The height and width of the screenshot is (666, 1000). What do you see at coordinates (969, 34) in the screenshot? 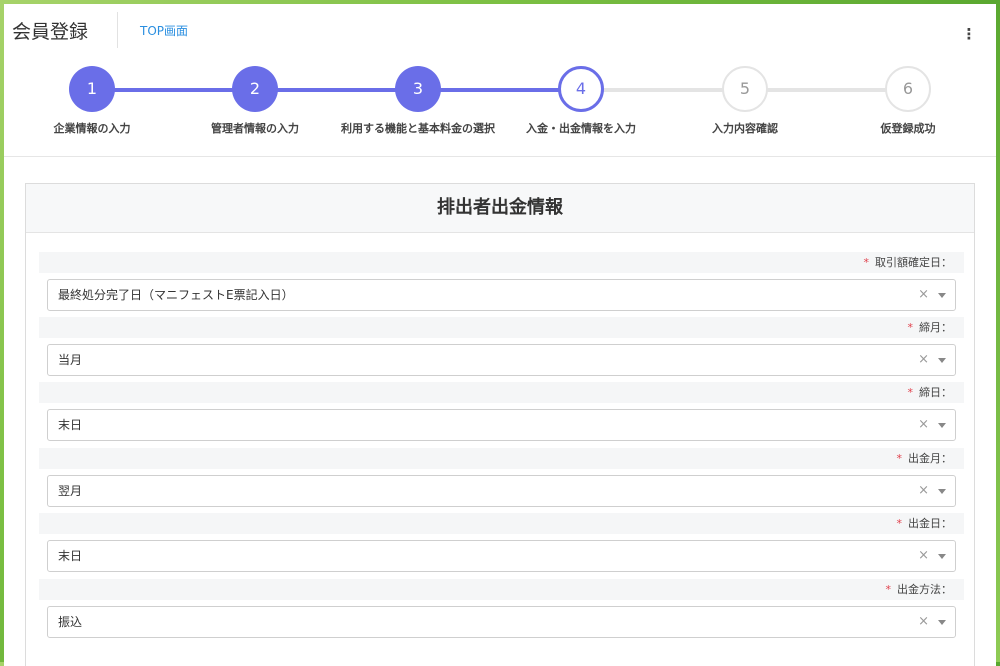
I see `more-menu-icon: ⋮` at bounding box center [969, 34].